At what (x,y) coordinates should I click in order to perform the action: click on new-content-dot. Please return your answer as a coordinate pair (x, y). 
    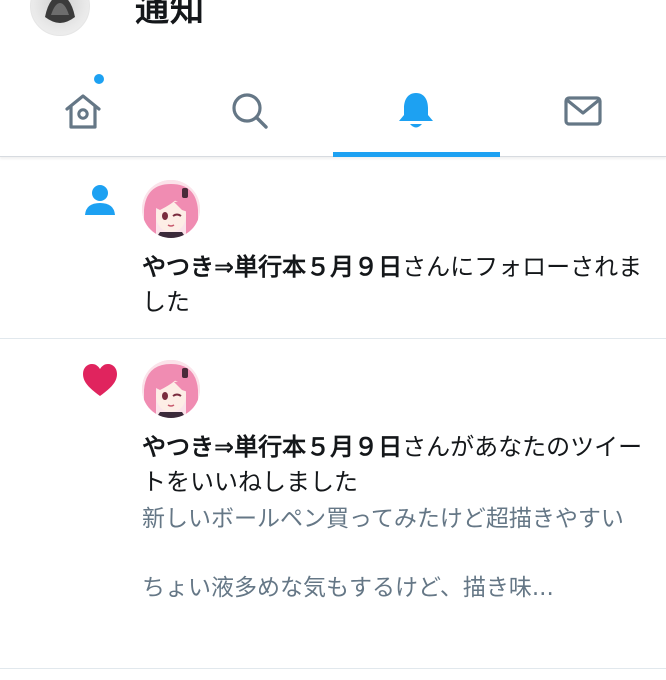
    Looking at the image, I should click on (99, 79).